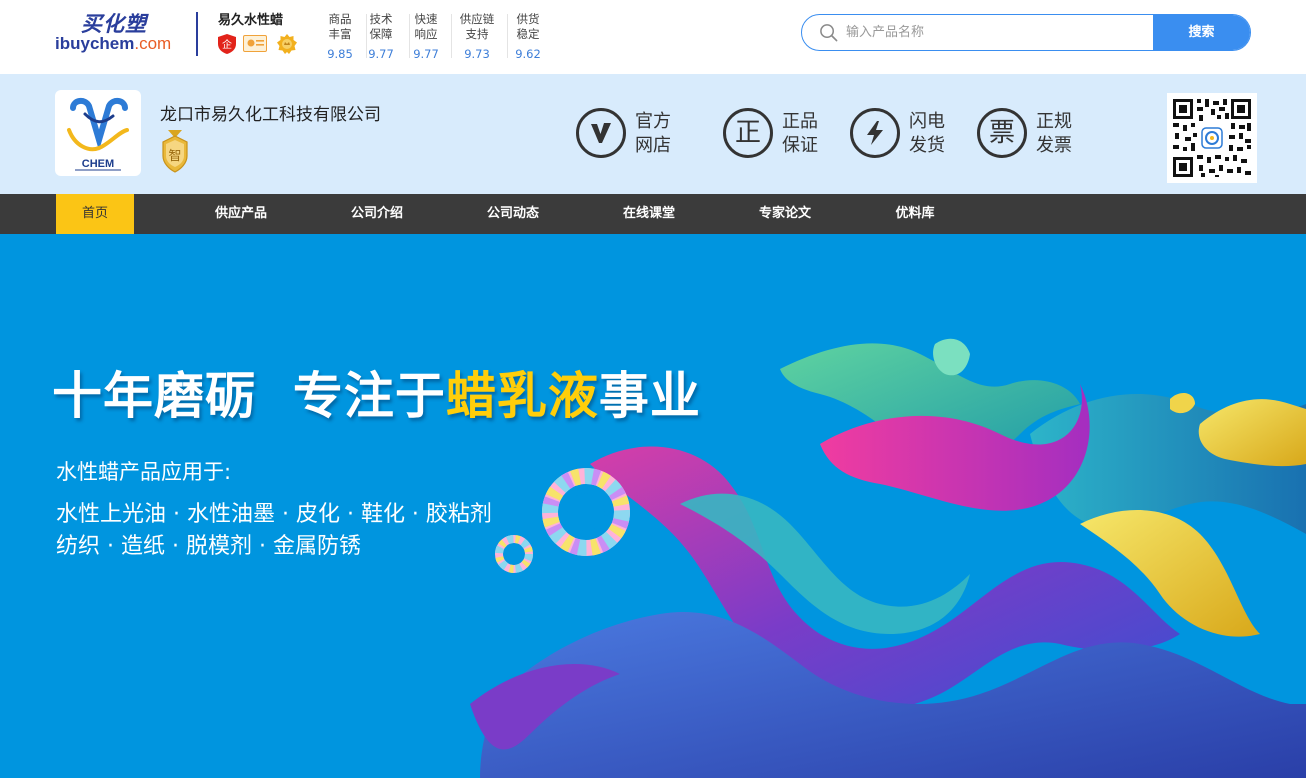  Describe the element at coordinates (95, 214) in the screenshot. I see `nav-item-home: 首页` at that location.